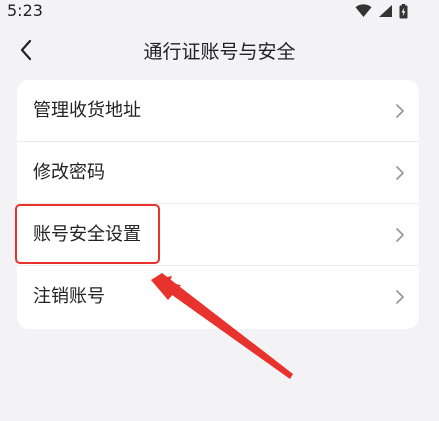 Image resolution: width=439 pixels, height=421 pixels. Describe the element at coordinates (25, 10) in the screenshot. I see `status-time: 5:23` at that location.